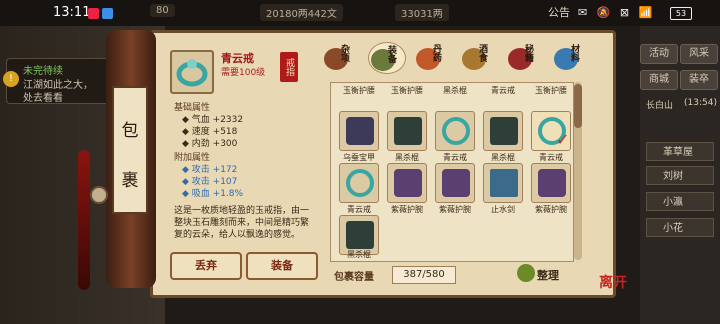  What do you see at coordinates (526, 273) in the screenshot?
I see `bag-icon` at bounding box center [526, 273].